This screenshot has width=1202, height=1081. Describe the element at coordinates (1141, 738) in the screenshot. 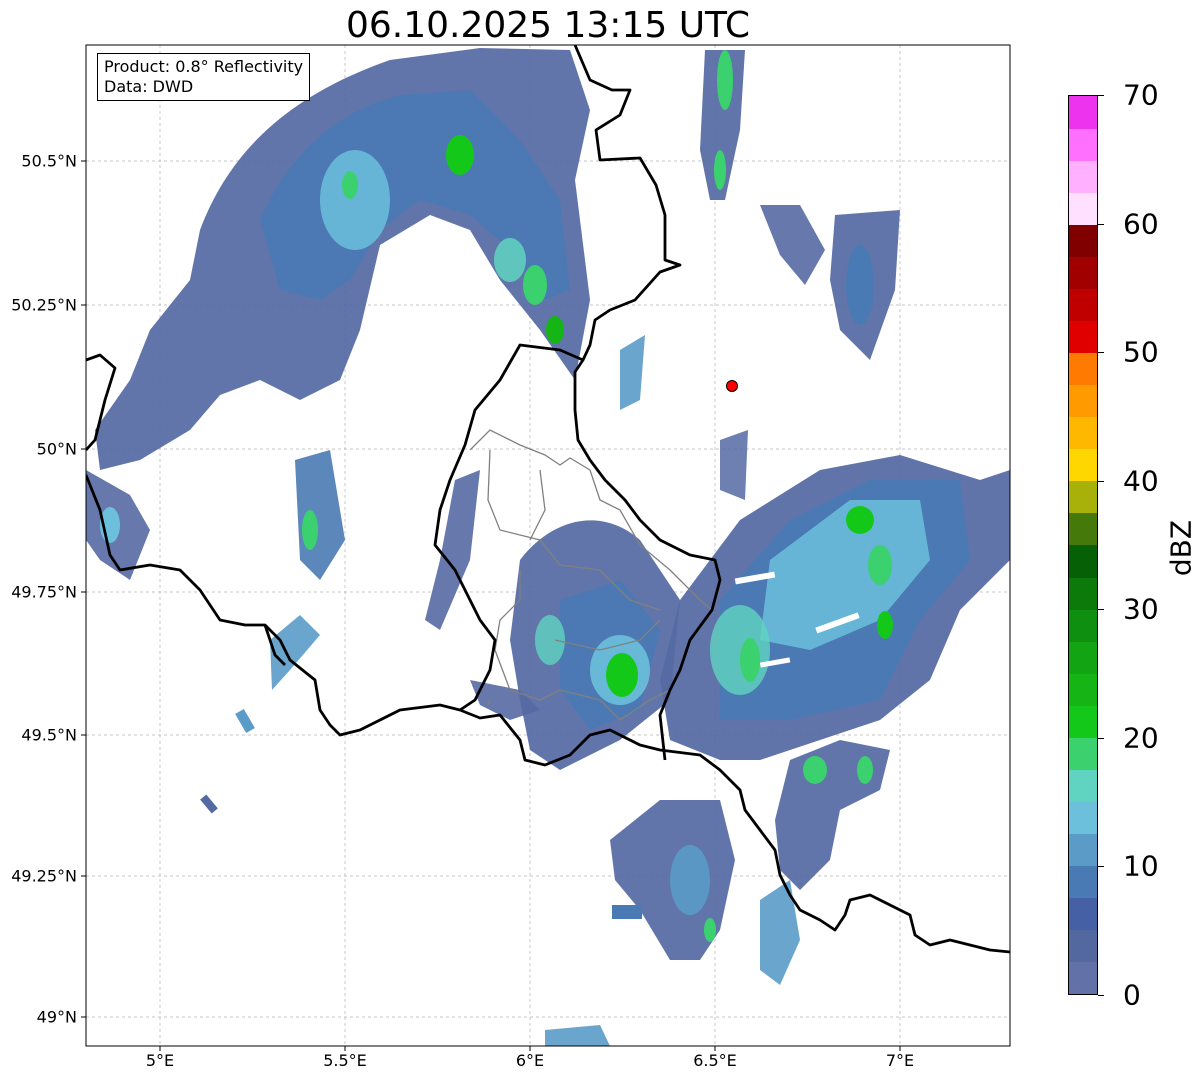

I see `colorbar-tick-label: 20` at that location.